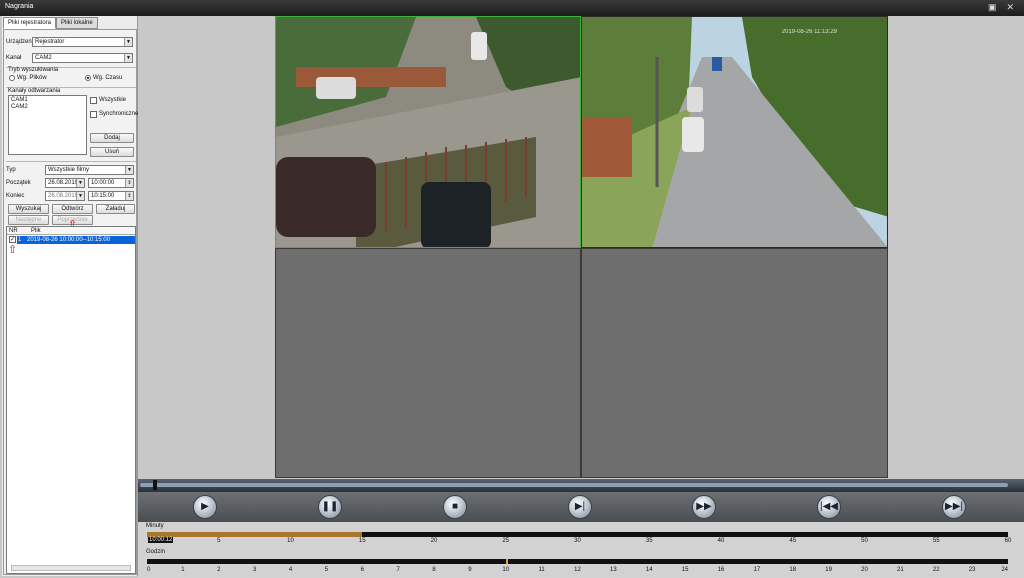 This screenshot has height=578, width=1024. Describe the element at coordinates (69, 240) in the screenshot. I see `row-file: 2019-08-26 10:00:00--10:15:00` at that location.